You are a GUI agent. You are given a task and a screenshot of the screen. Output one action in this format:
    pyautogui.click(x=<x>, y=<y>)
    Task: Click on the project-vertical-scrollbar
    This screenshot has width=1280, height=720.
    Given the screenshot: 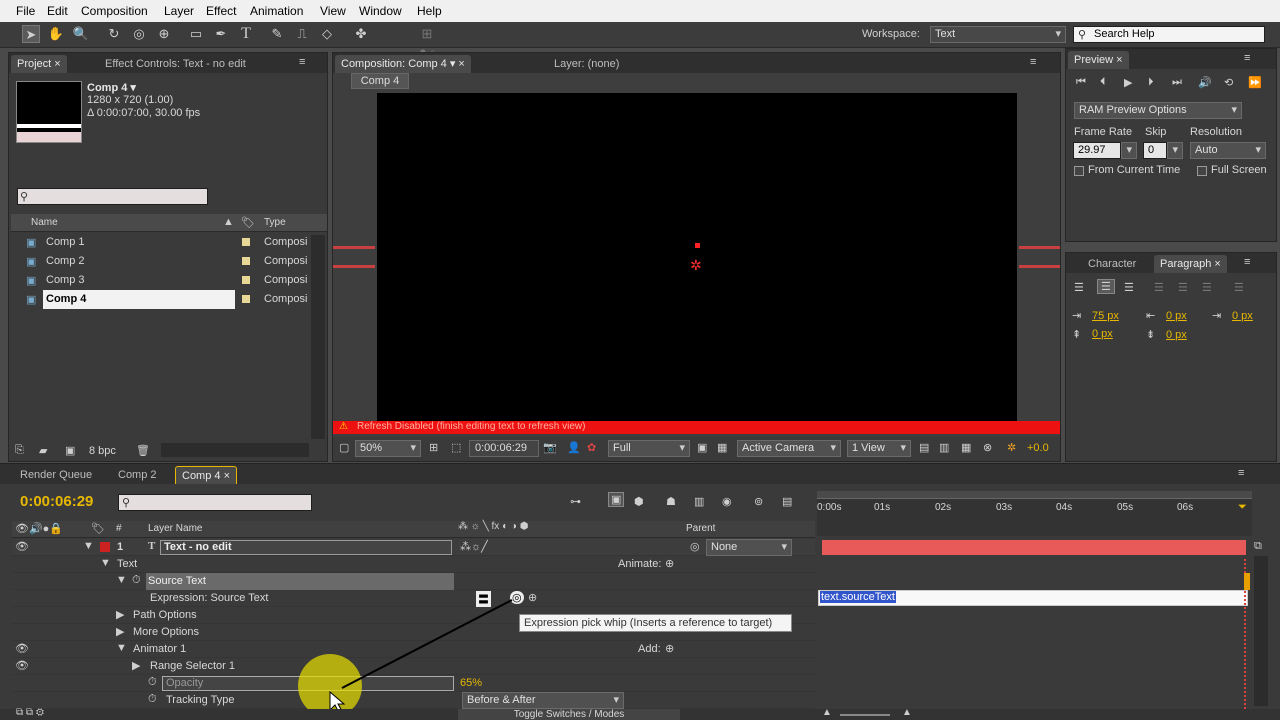 What is the action you would take?
    pyautogui.click(x=318, y=337)
    